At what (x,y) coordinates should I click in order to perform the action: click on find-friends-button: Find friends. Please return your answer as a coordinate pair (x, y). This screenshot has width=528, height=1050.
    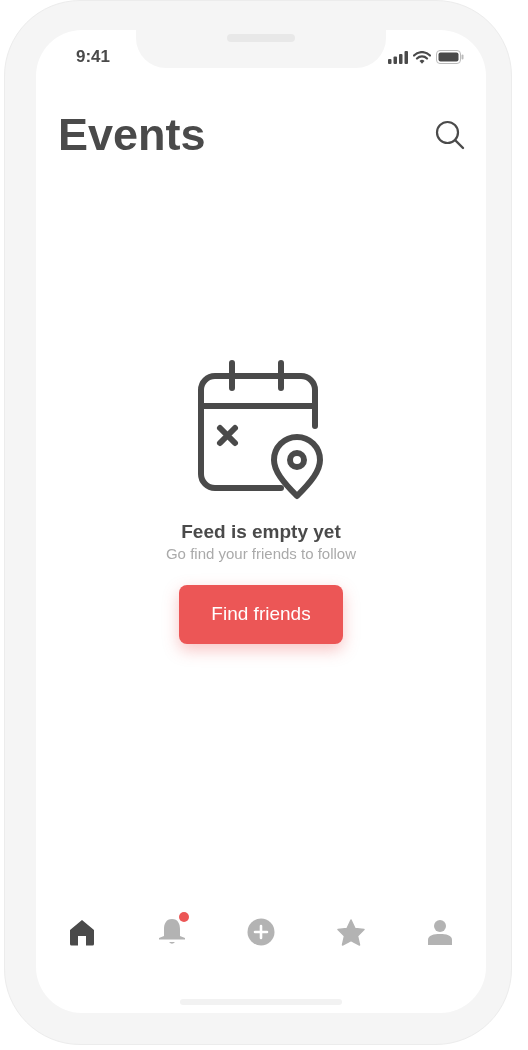
    Looking at the image, I should click on (261, 614).